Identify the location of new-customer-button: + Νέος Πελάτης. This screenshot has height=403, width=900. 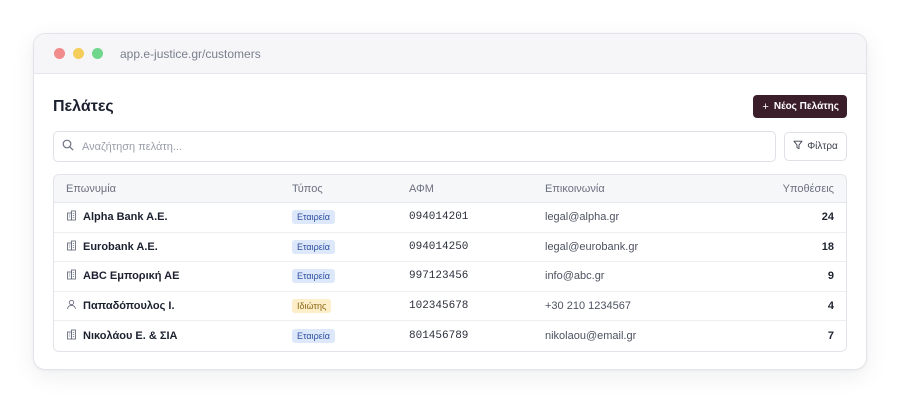
(800, 106).